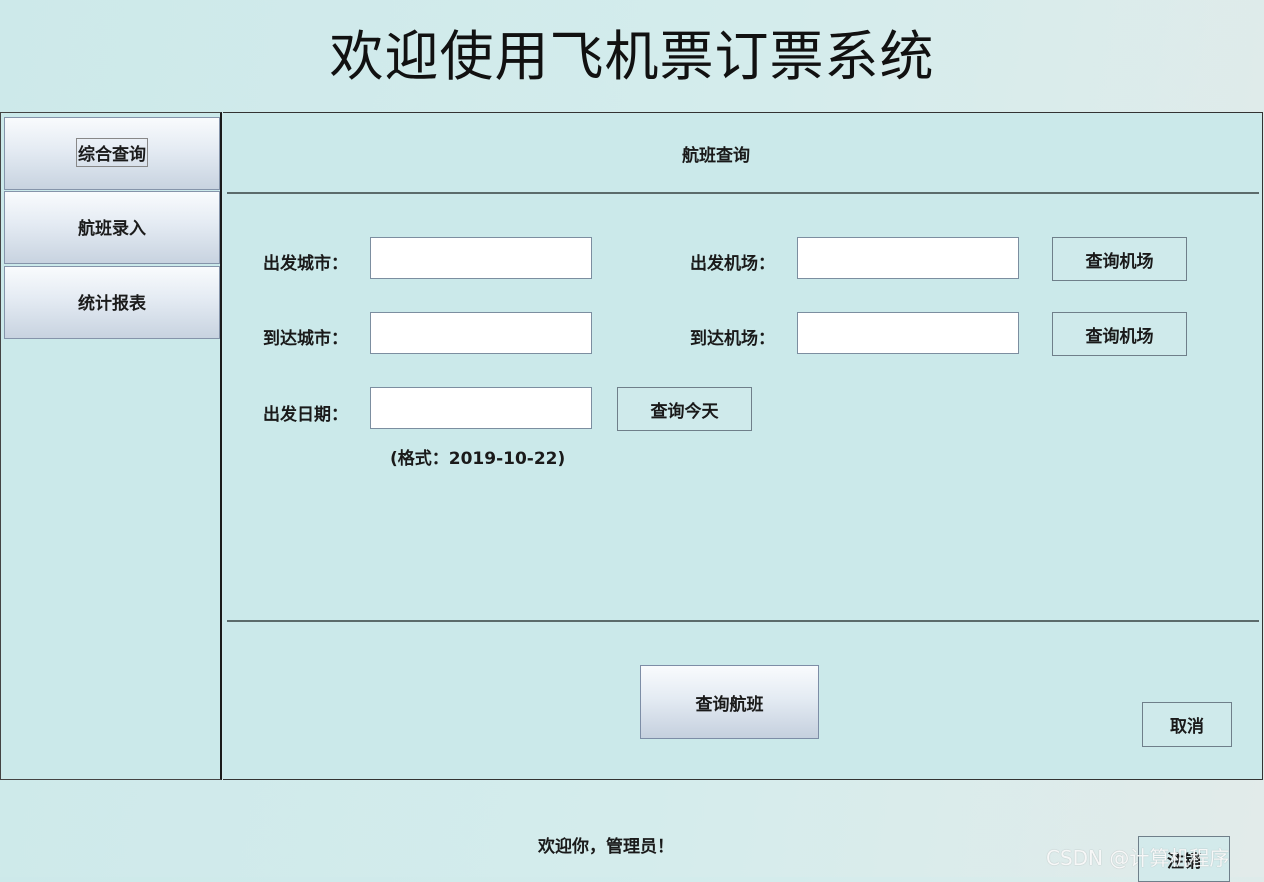 This screenshot has height=882, width=1264. I want to click on header-divider, so click(743, 193).